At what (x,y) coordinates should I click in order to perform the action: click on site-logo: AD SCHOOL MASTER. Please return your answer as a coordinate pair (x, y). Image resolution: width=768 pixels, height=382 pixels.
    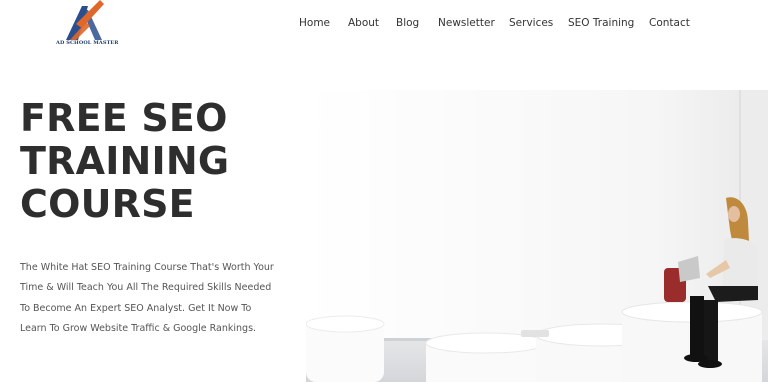
    Looking at the image, I should click on (87, 26).